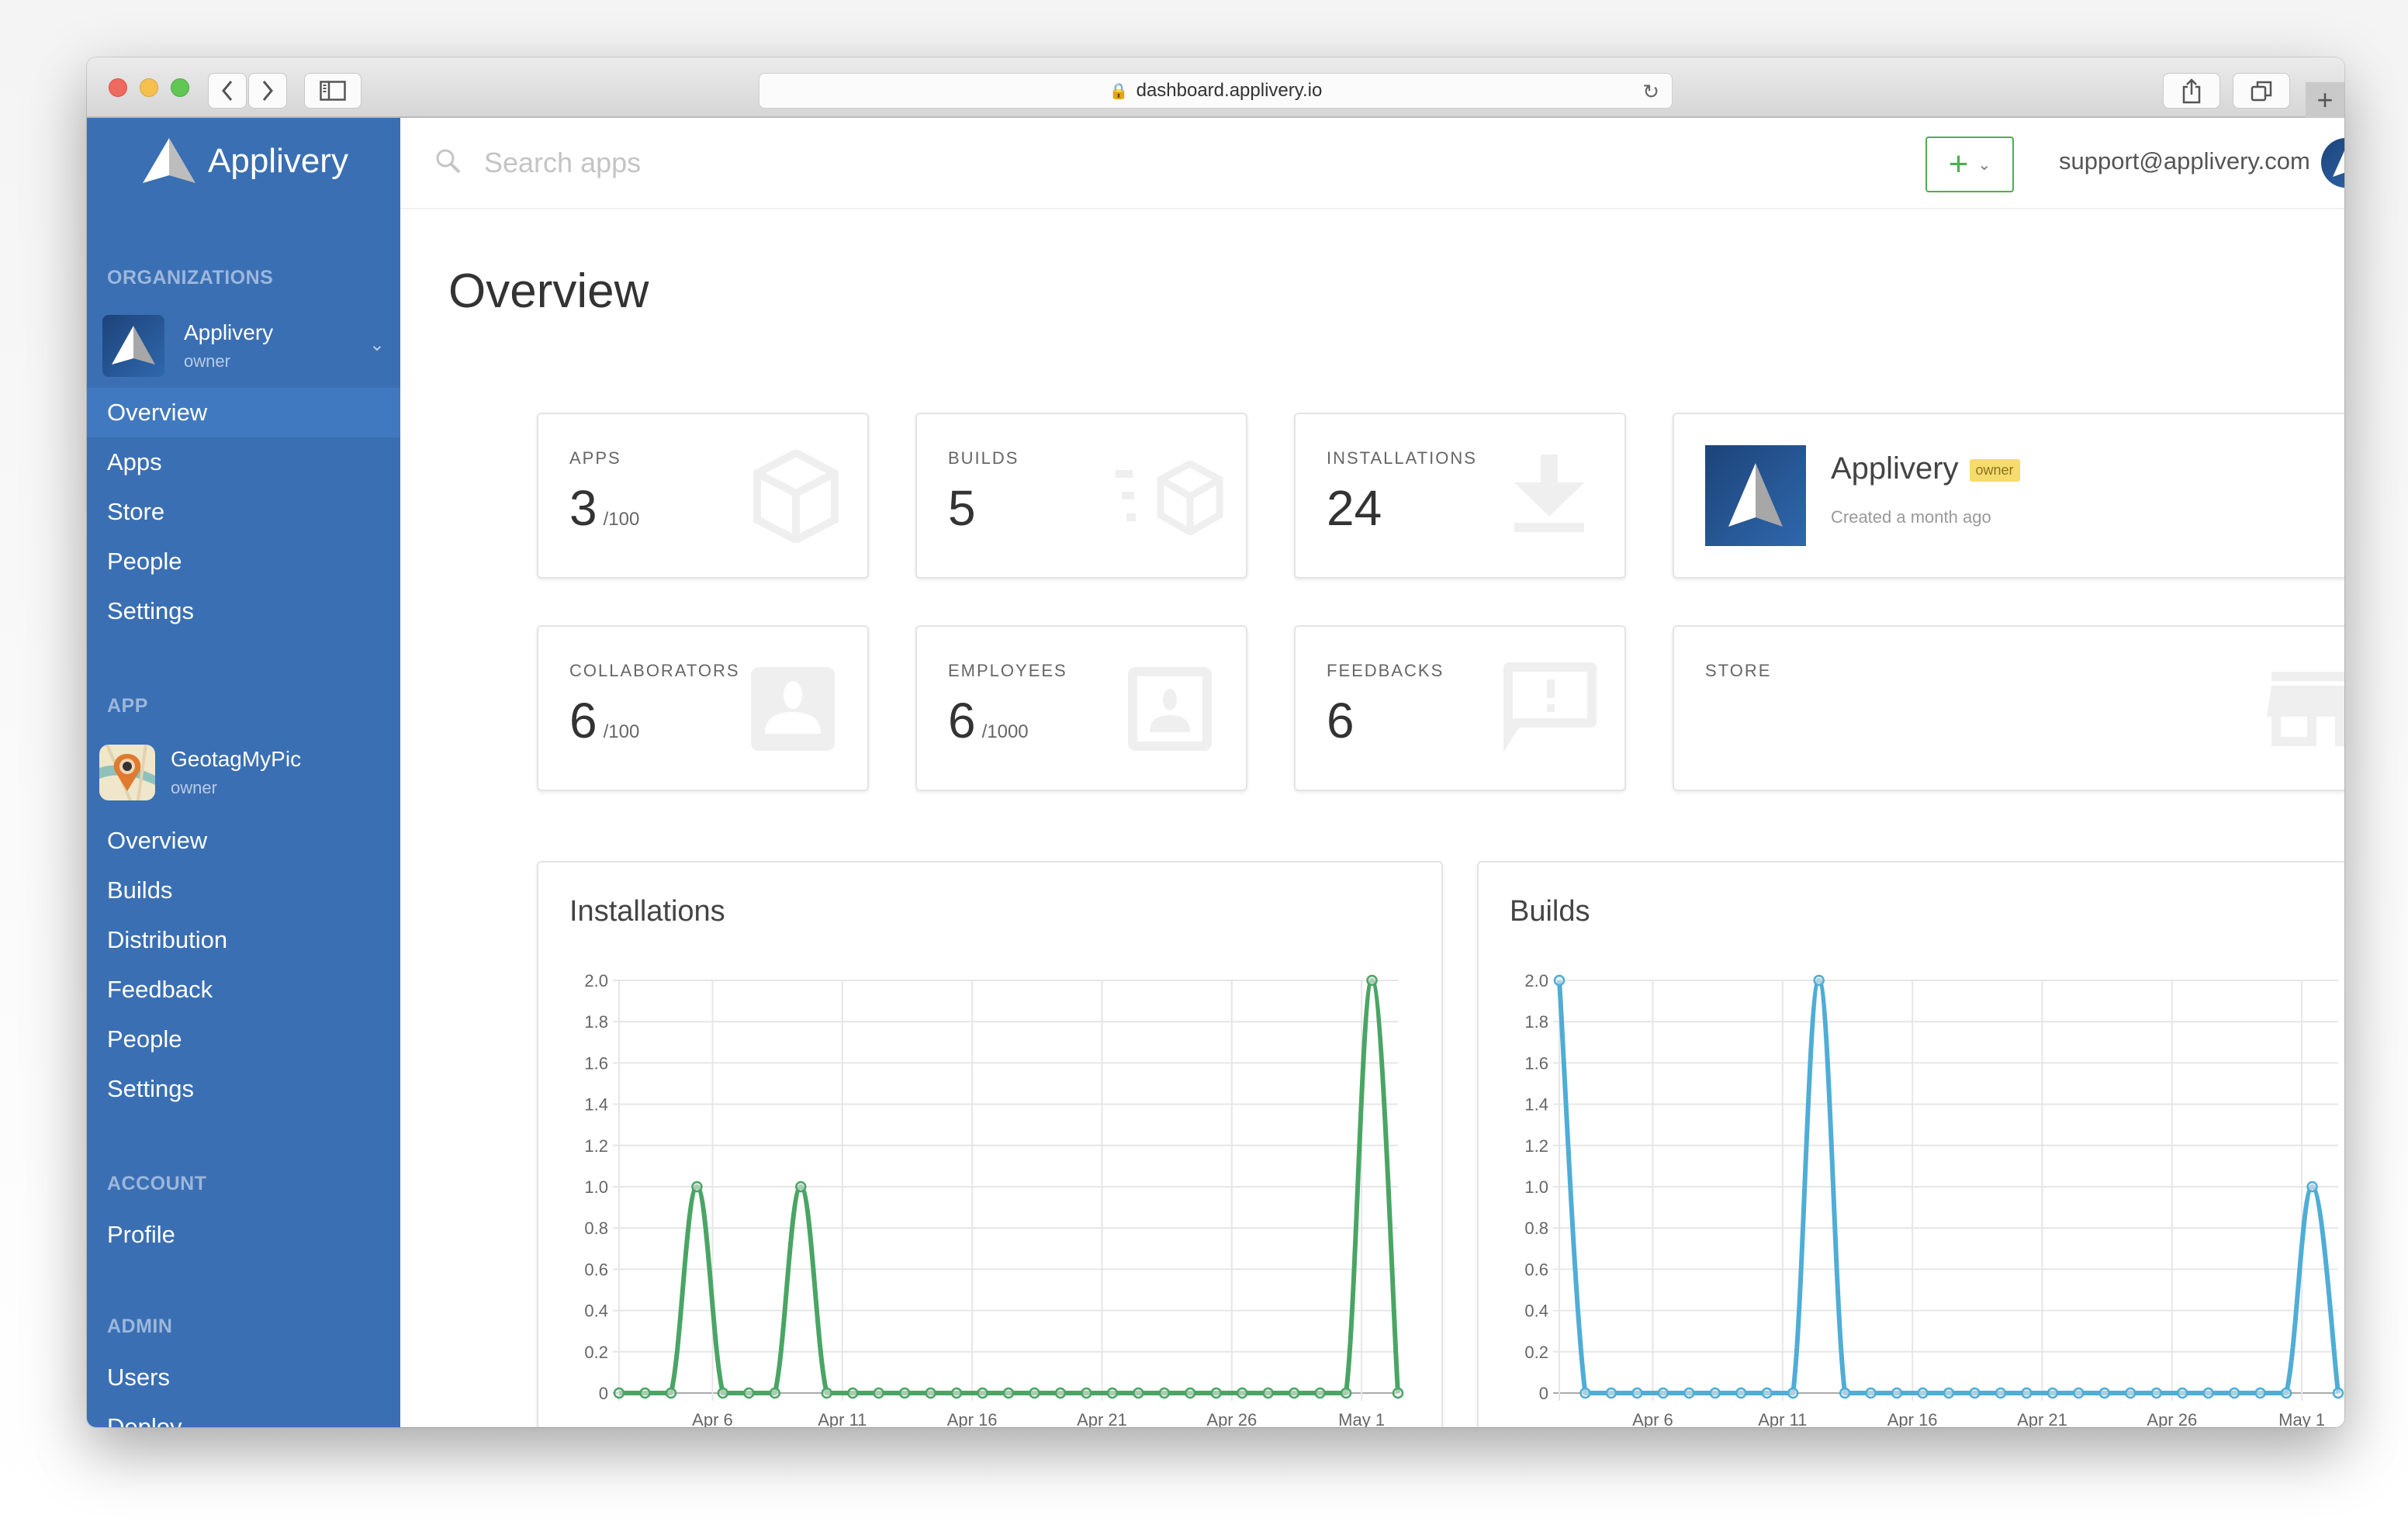 This screenshot has width=2408, height=1528. What do you see at coordinates (244, 1089) in the screenshot?
I see `sidebar-item-app-settings: Settings` at bounding box center [244, 1089].